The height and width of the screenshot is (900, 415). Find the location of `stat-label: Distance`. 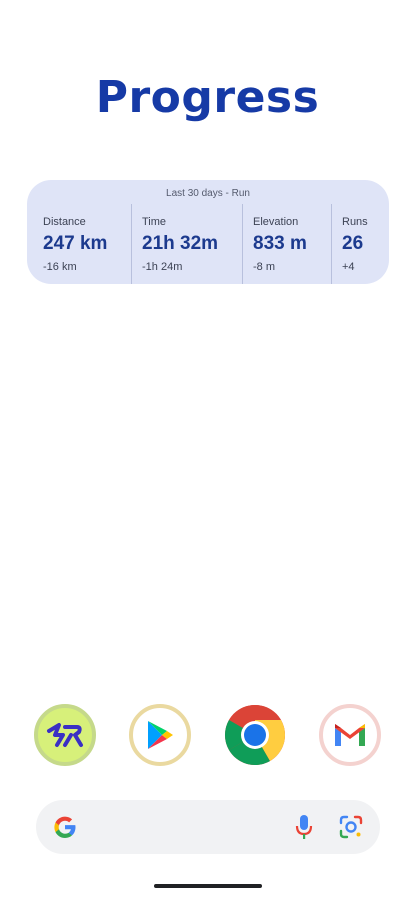

stat-label: Distance is located at coordinates (64, 222).